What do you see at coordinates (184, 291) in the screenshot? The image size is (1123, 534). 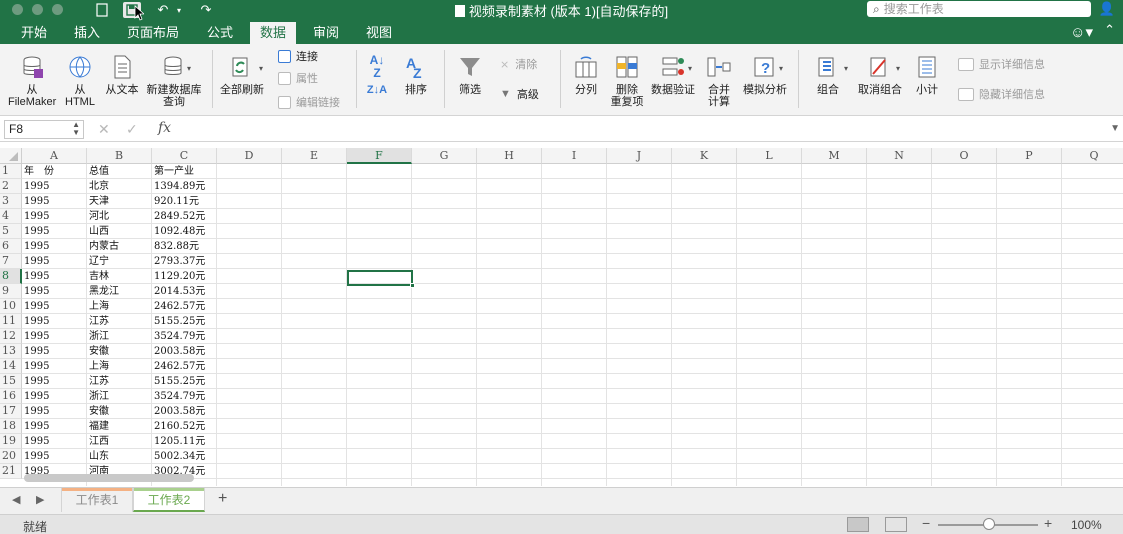 I see `cell-c9: 2014.53元` at bounding box center [184, 291].